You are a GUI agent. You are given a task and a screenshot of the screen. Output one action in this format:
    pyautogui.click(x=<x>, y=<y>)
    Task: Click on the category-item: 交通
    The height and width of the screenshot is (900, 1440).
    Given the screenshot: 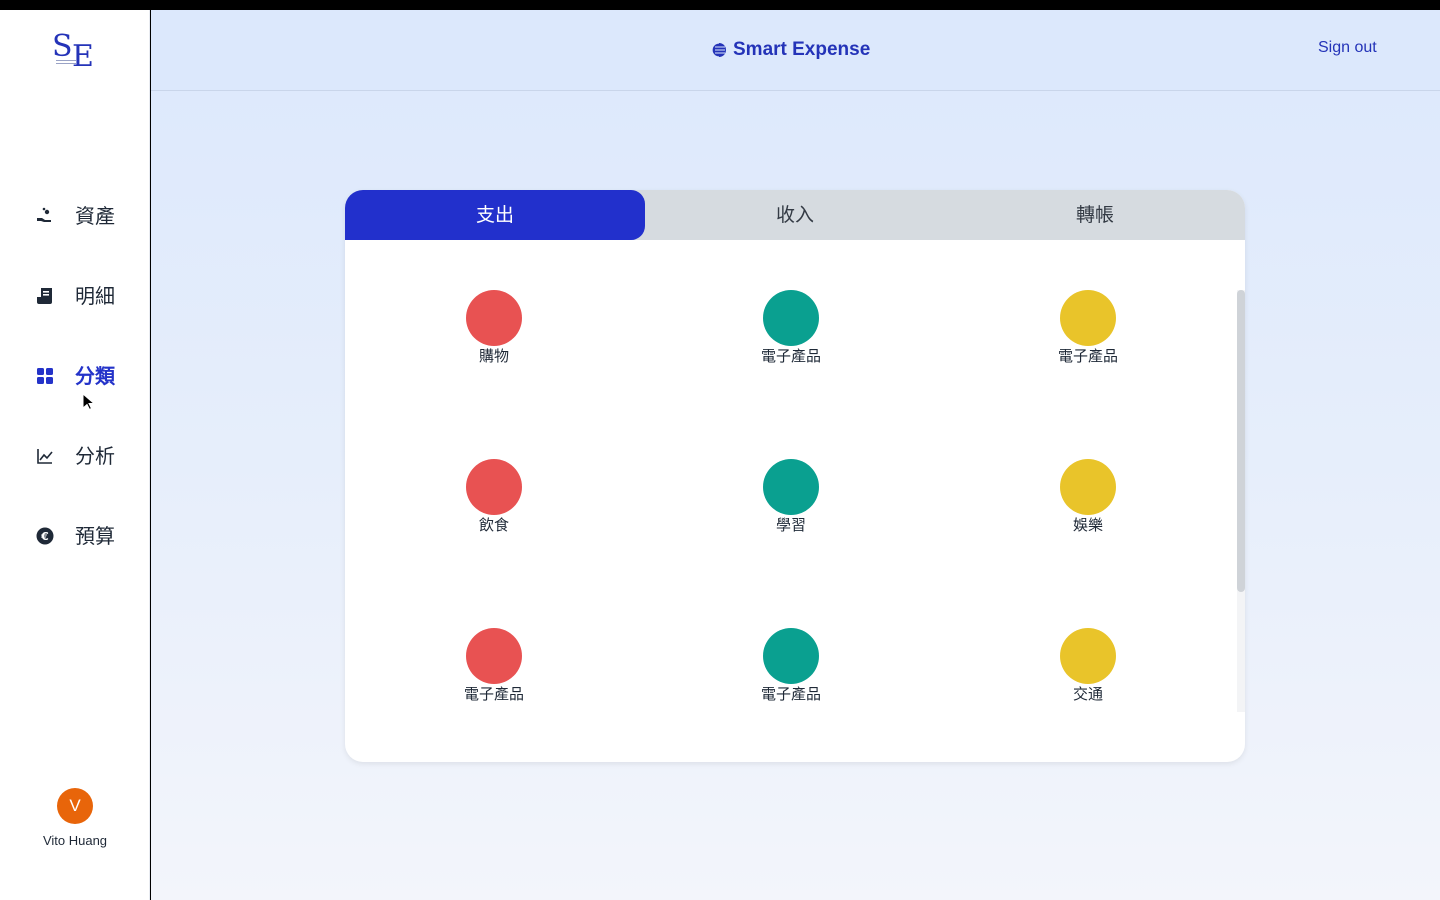 What is the action you would take?
    pyautogui.click(x=1088, y=668)
    